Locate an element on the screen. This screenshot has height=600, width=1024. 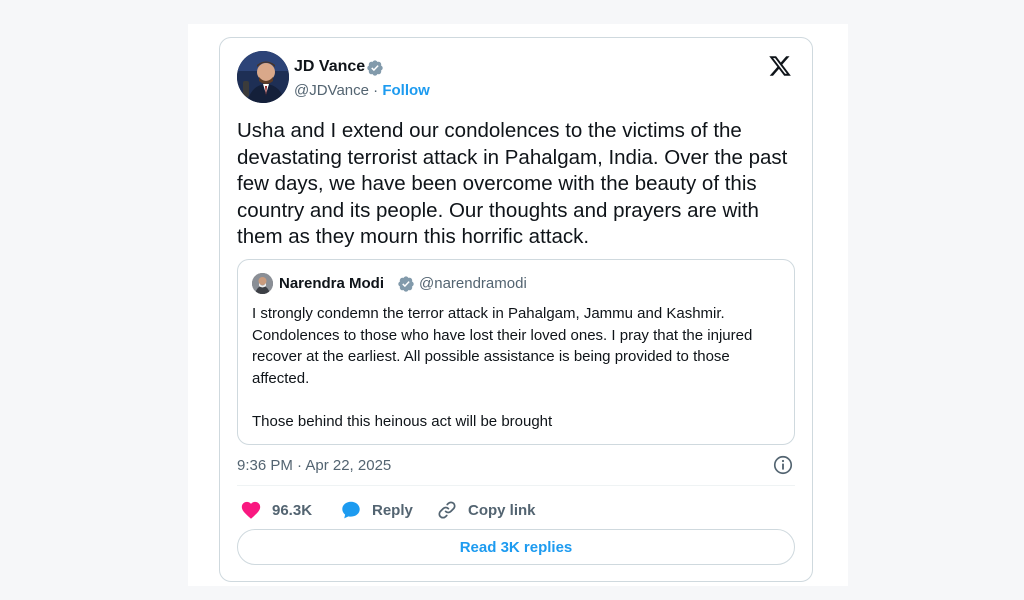
author-handle-line: @JDVance · Follow is located at coordinates (362, 90).